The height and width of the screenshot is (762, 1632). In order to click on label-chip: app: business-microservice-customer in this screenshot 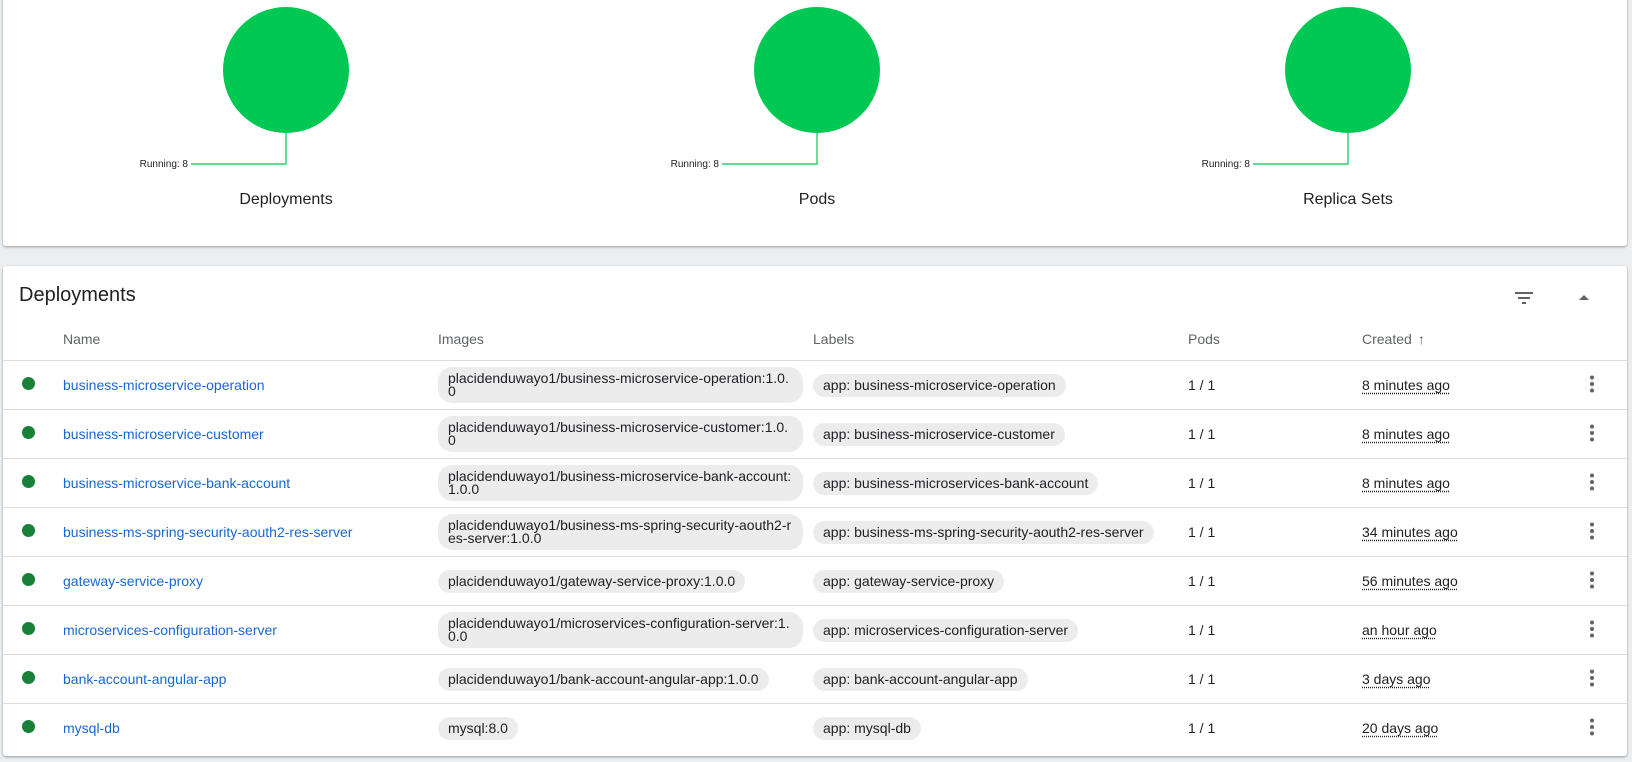, I will do `click(939, 434)`.